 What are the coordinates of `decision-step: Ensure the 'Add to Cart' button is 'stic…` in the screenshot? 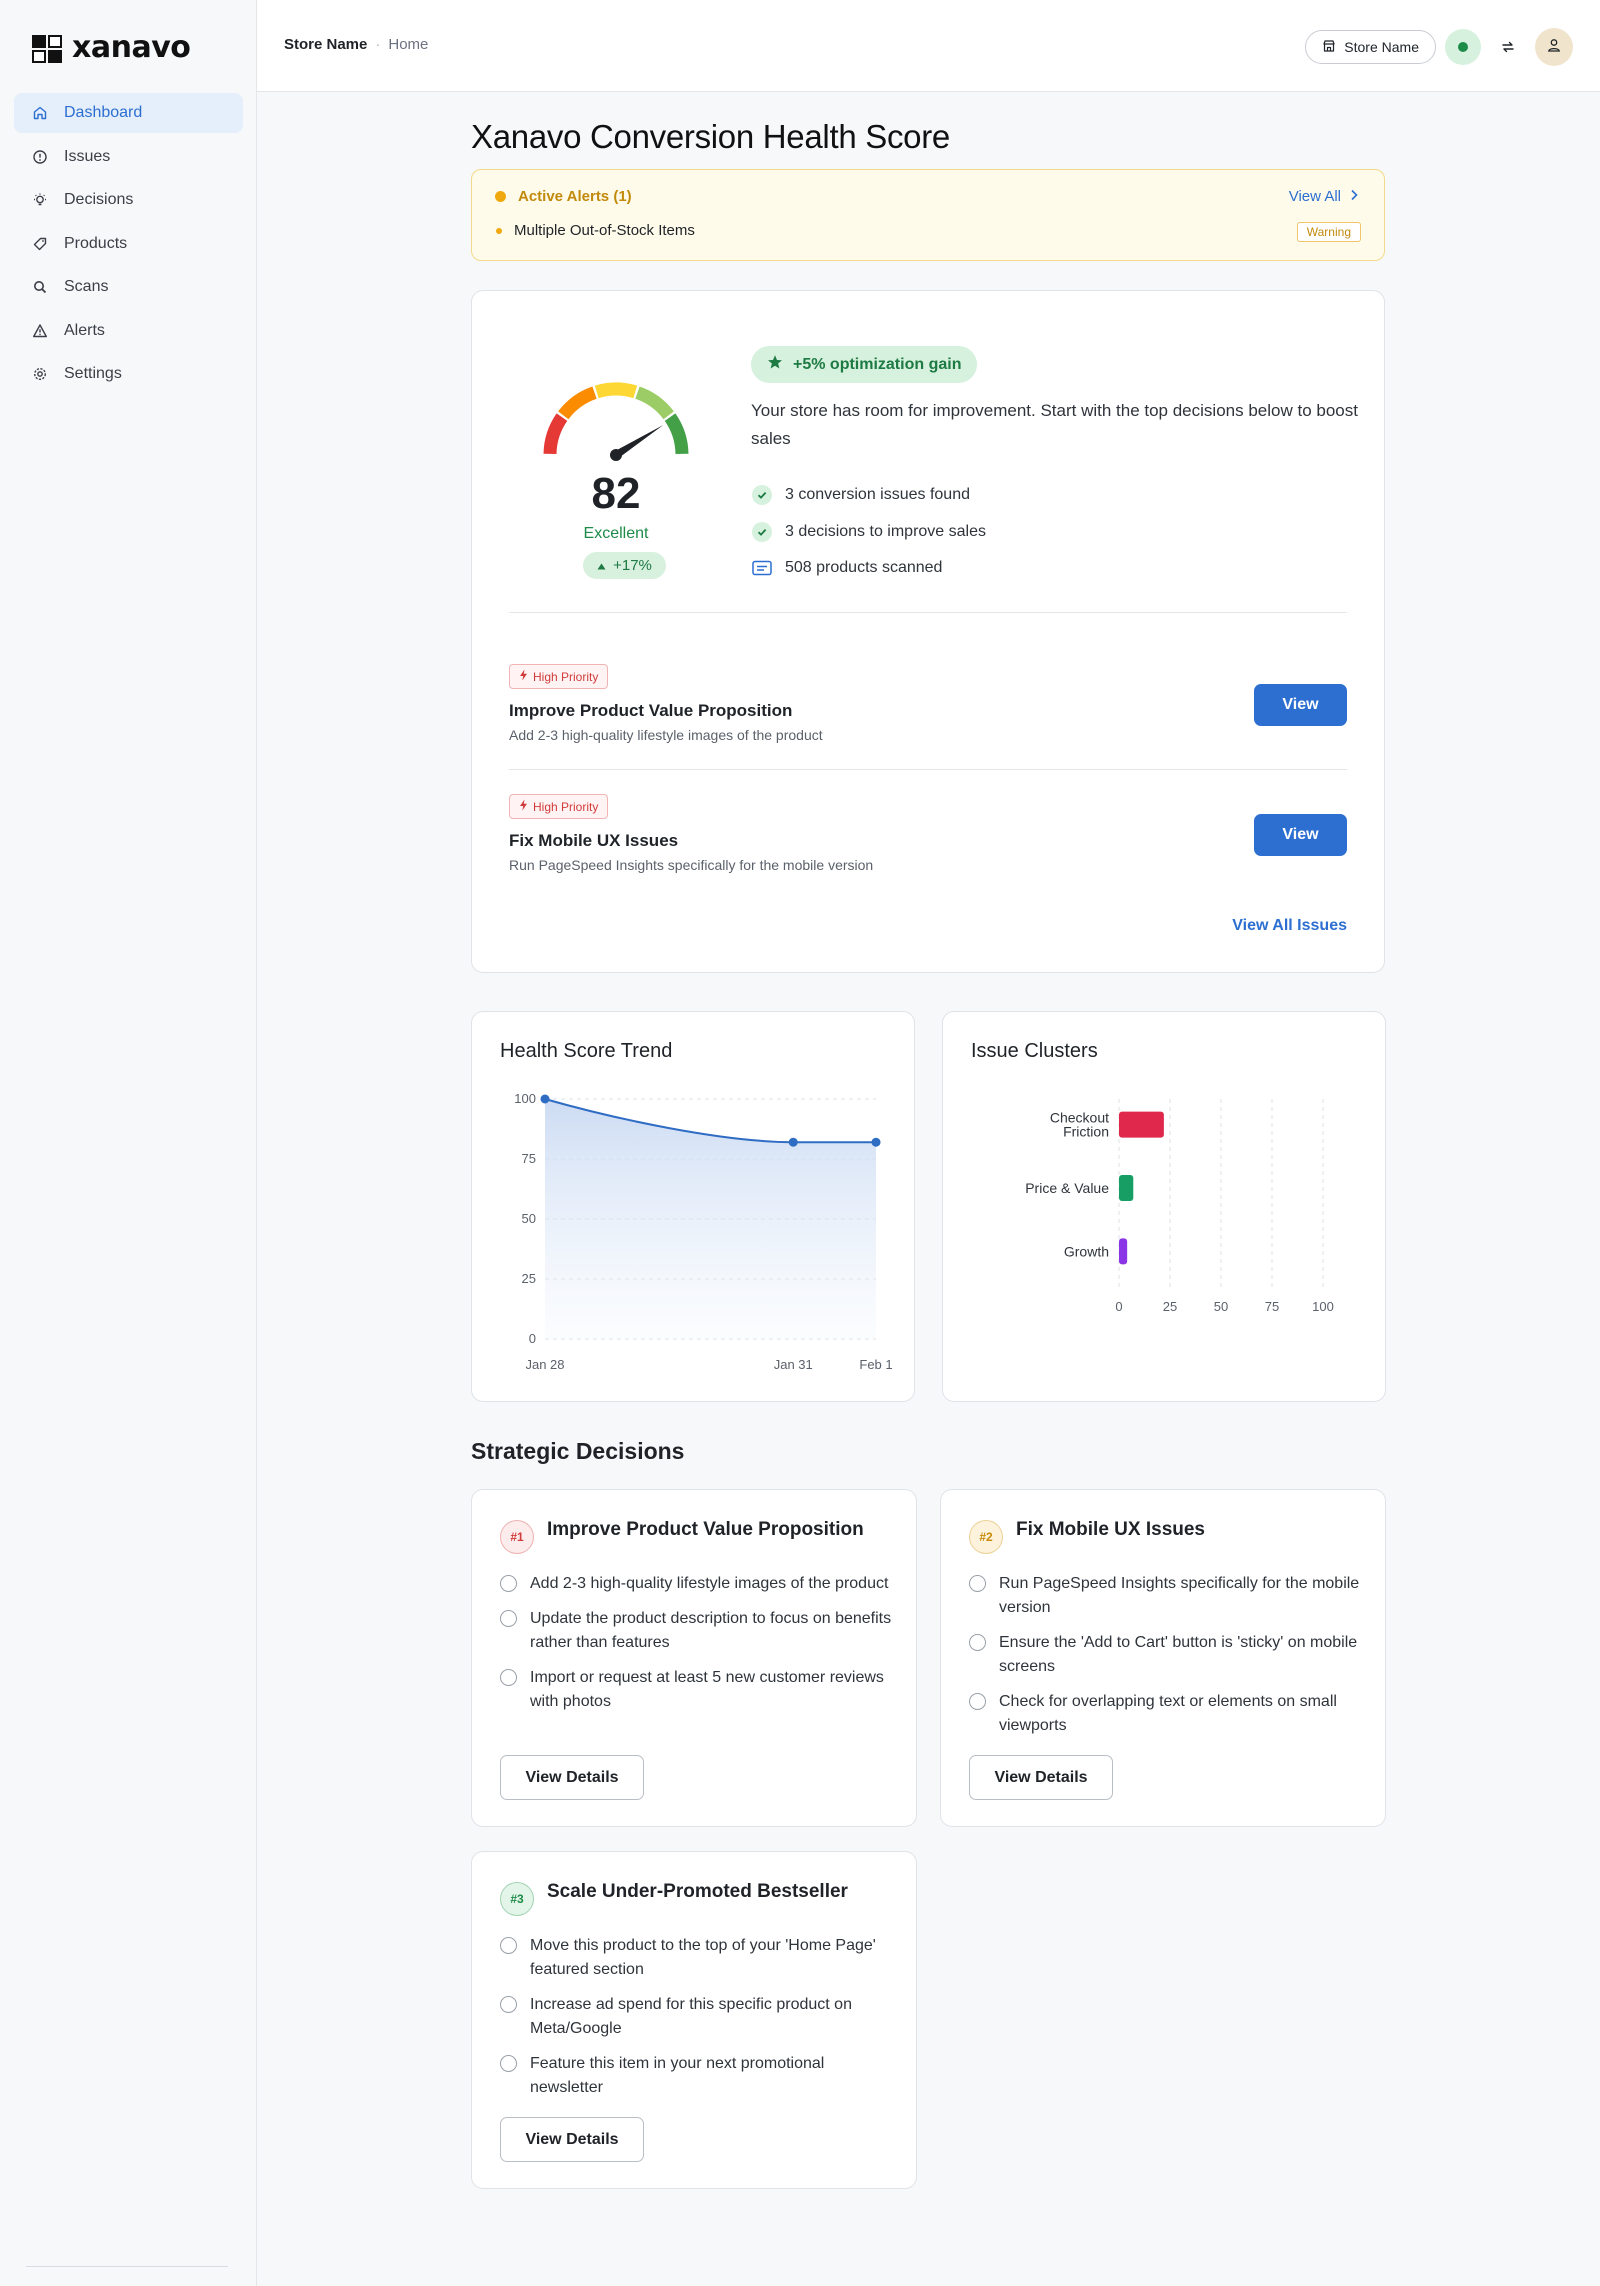 It's located at (1165, 1655).